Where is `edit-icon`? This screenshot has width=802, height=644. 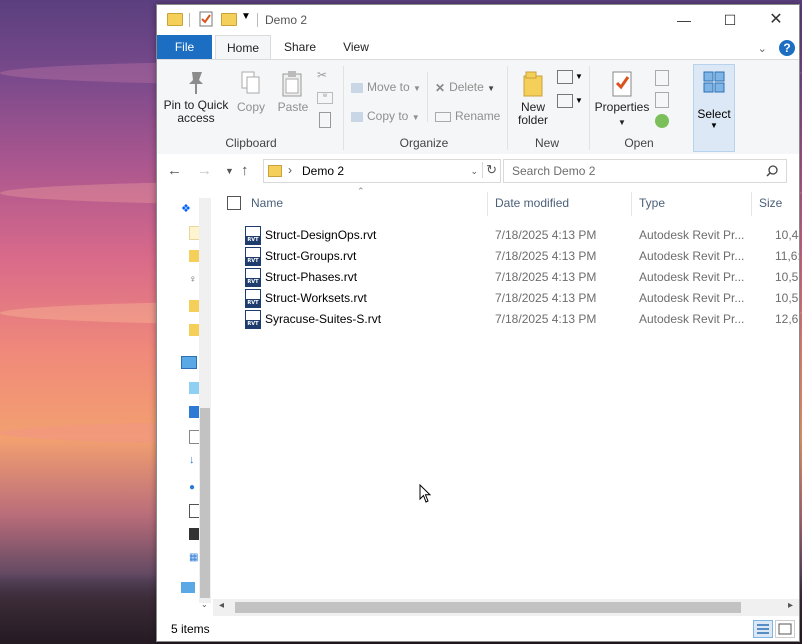 edit-icon is located at coordinates (662, 100).